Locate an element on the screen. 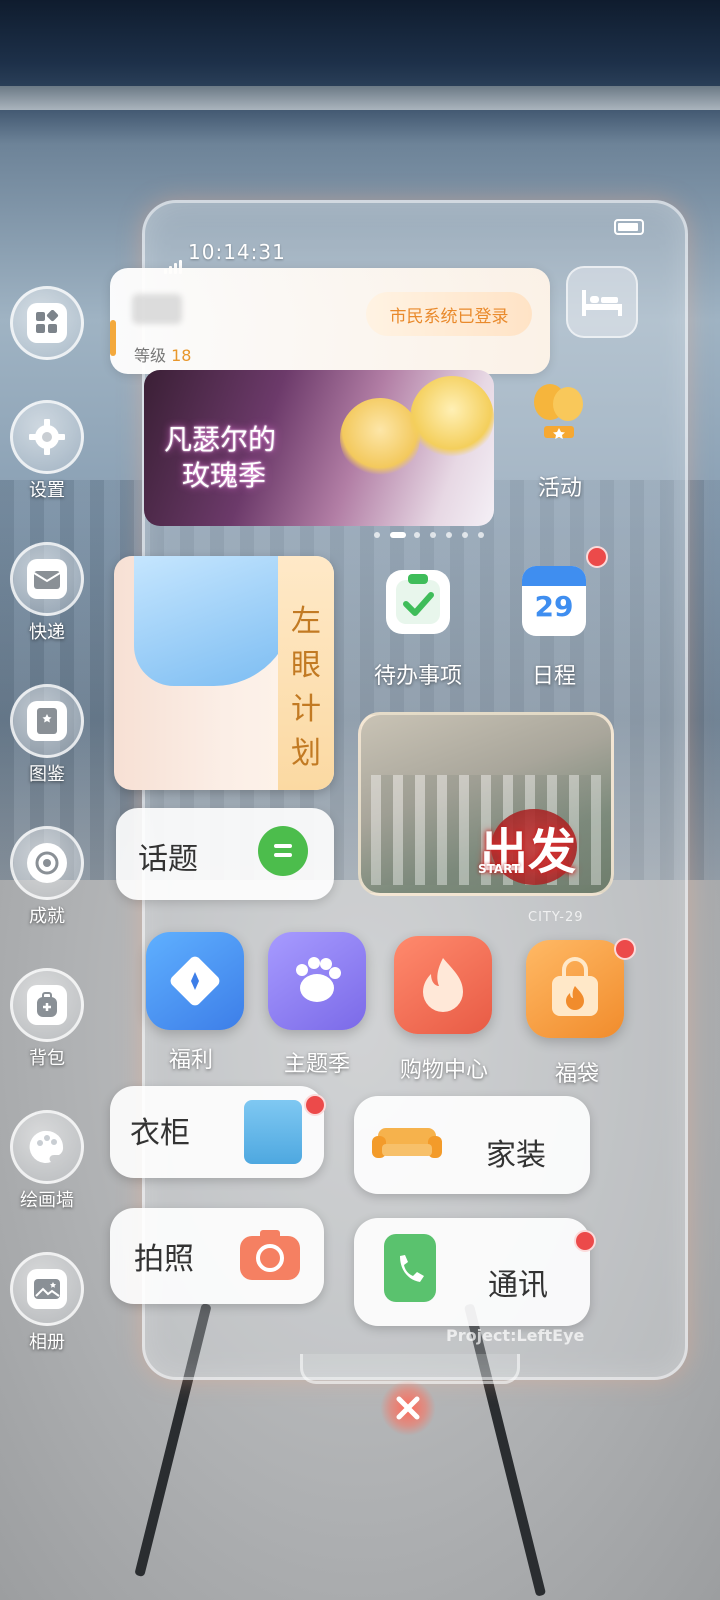 Image resolution: width=720 pixels, height=1600 pixels. lucky-bag-badge is located at coordinates (625, 949).